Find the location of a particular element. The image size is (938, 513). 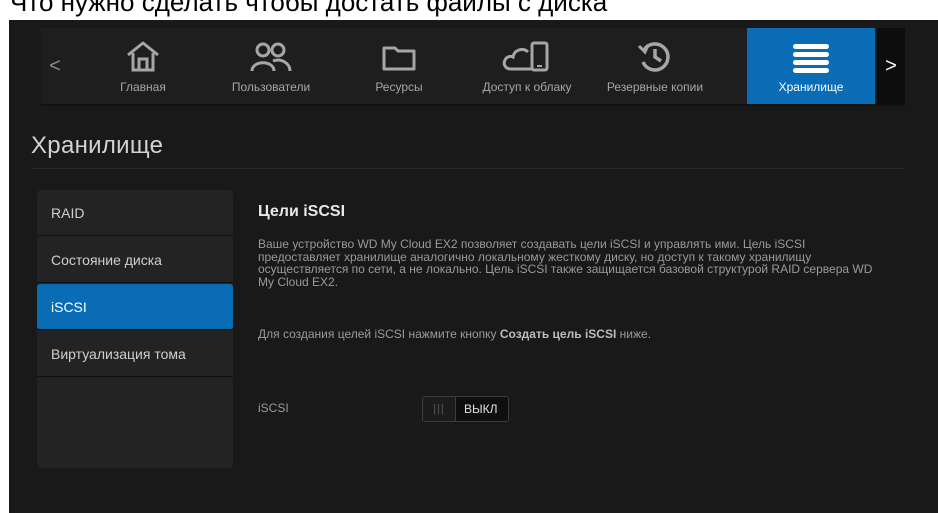

iscsi-toggle-label: iSCSI is located at coordinates (273, 408).